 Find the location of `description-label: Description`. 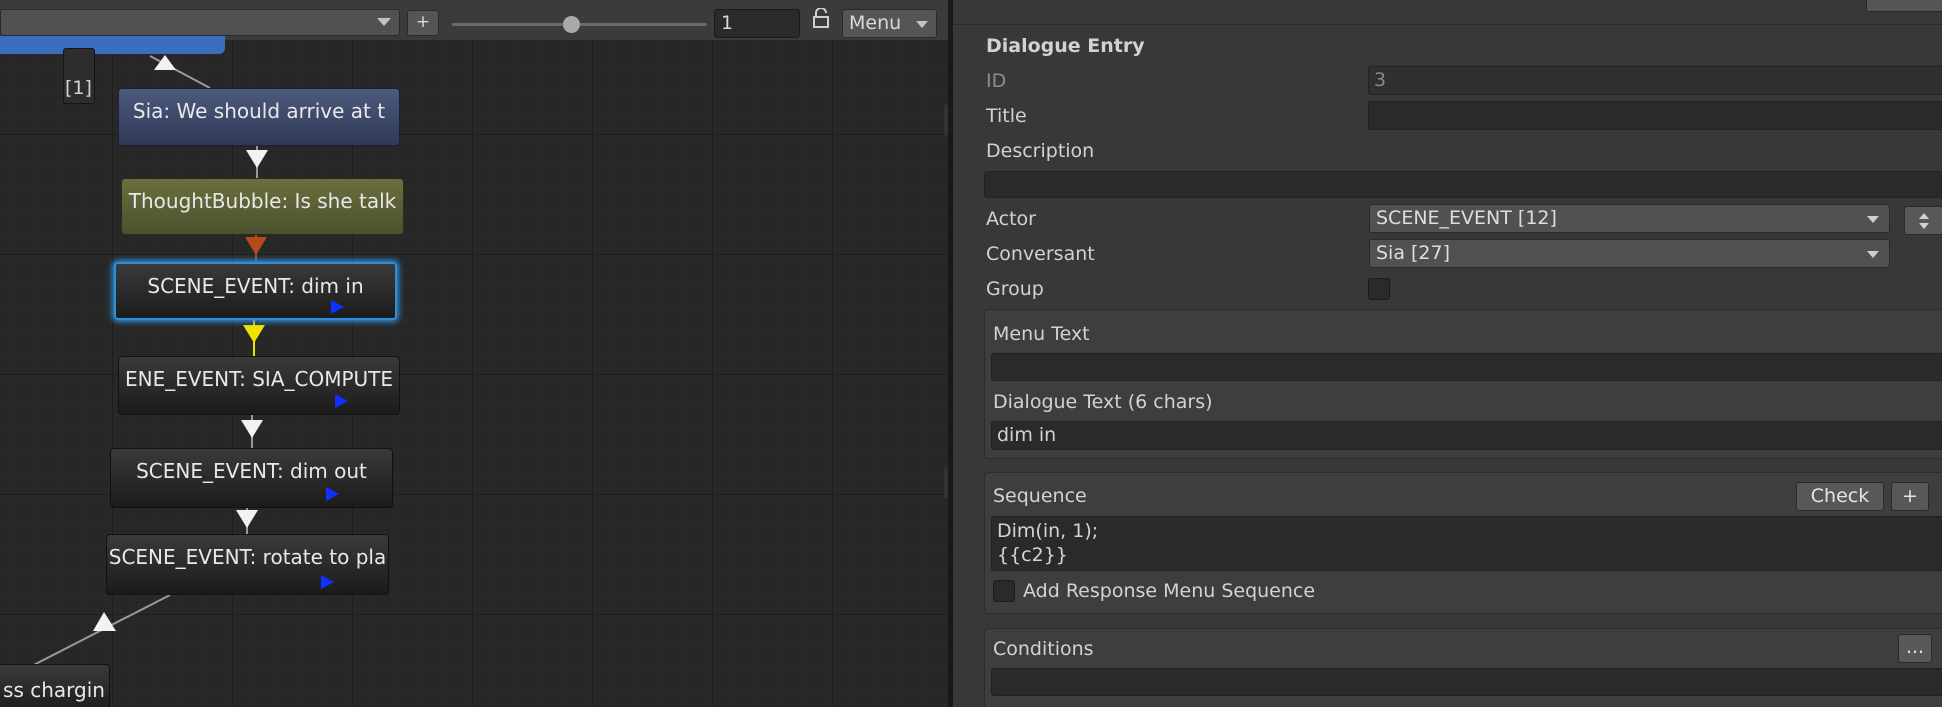

description-label: Description is located at coordinates (1040, 151).